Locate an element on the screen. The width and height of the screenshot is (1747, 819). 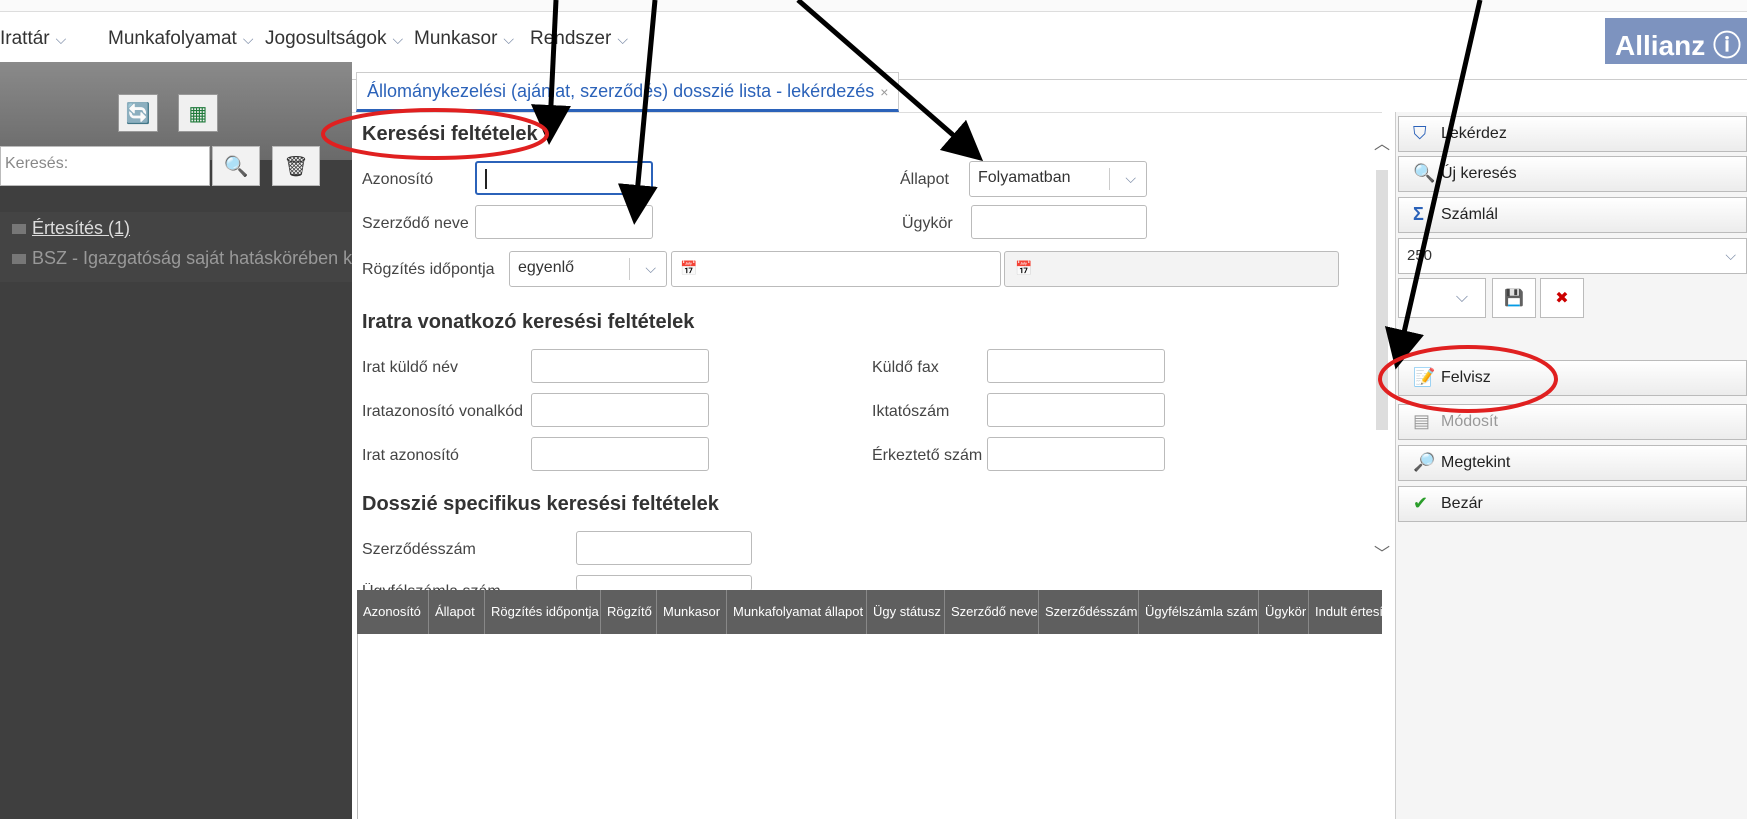
modosit-label: Módosít is located at coordinates (1469, 421).